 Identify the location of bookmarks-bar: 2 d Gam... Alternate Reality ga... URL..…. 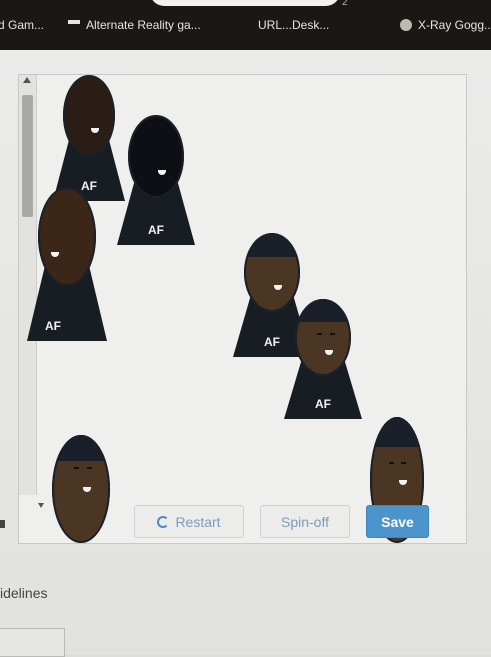
(245, 25).